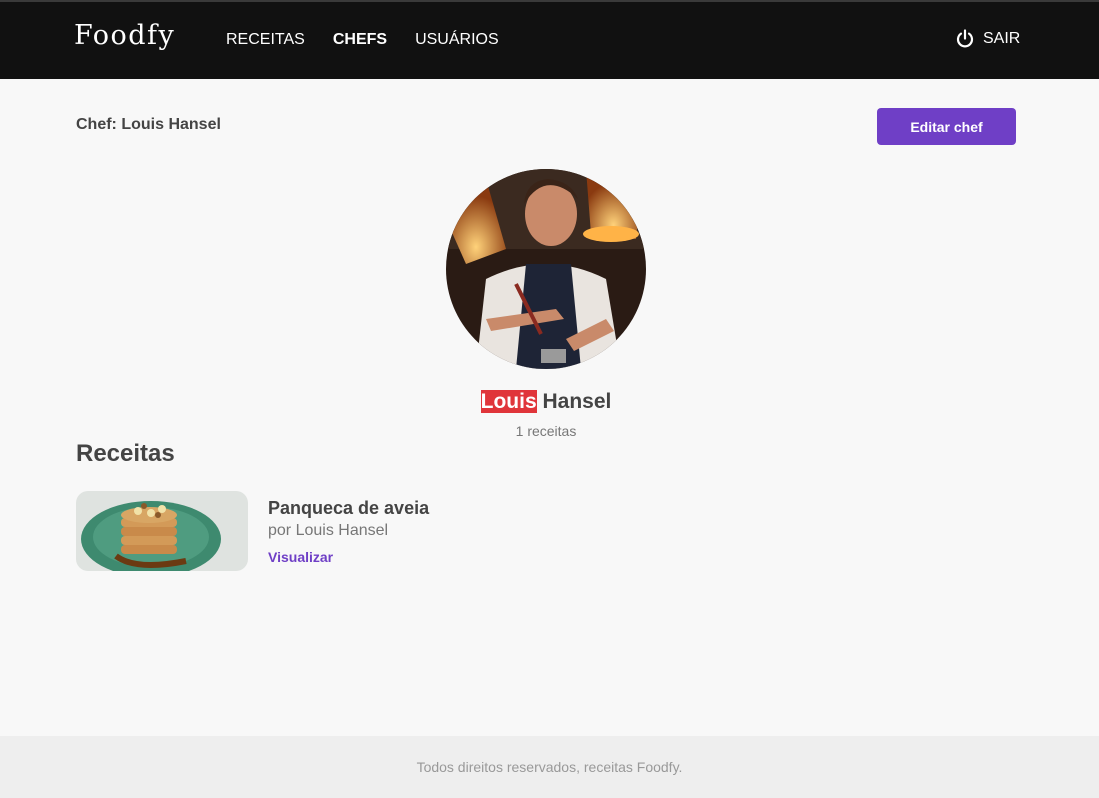 The width and height of the screenshot is (1099, 798). What do you see at coordinates (300, 557) in the screenshot?
I see `view-recipe-link: Visualizar` at bounding box center [300, 557].